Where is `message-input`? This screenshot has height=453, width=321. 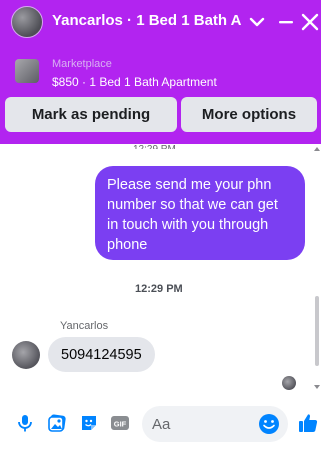 message-input is located at coordinates (202, 424).